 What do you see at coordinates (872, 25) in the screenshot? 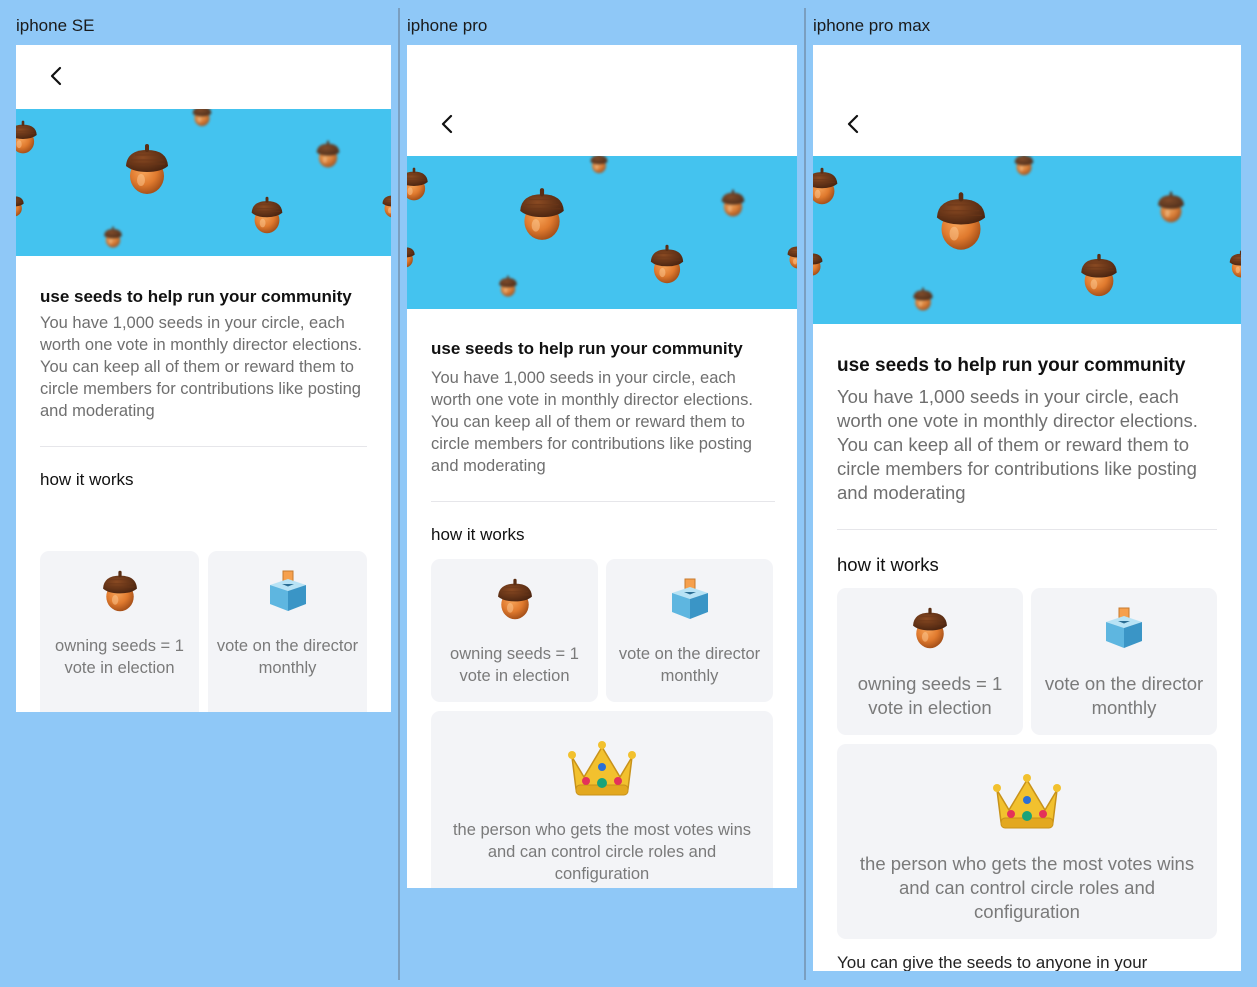
I see `frame-label-pro-max: iphone pro max` at bounding box center [872, 25].